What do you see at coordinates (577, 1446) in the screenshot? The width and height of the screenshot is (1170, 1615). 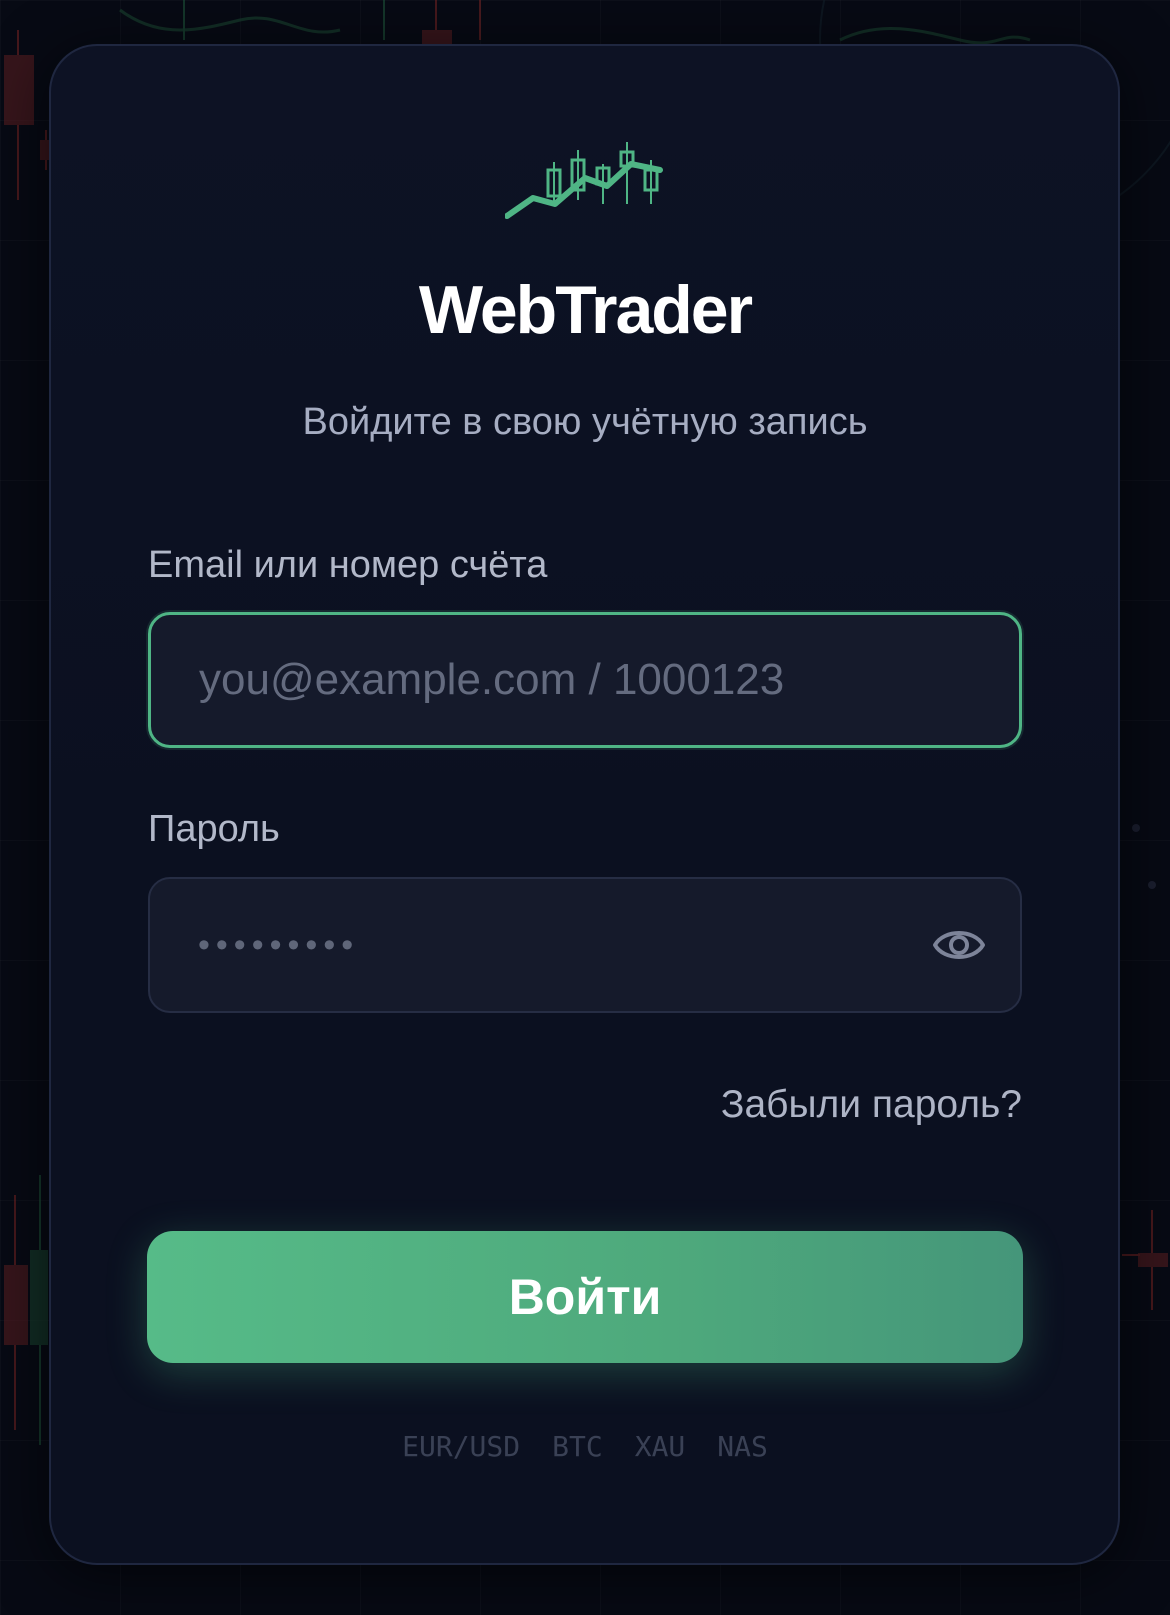 I see `ticker-item: BTC` at bounding box center [577, 1446].